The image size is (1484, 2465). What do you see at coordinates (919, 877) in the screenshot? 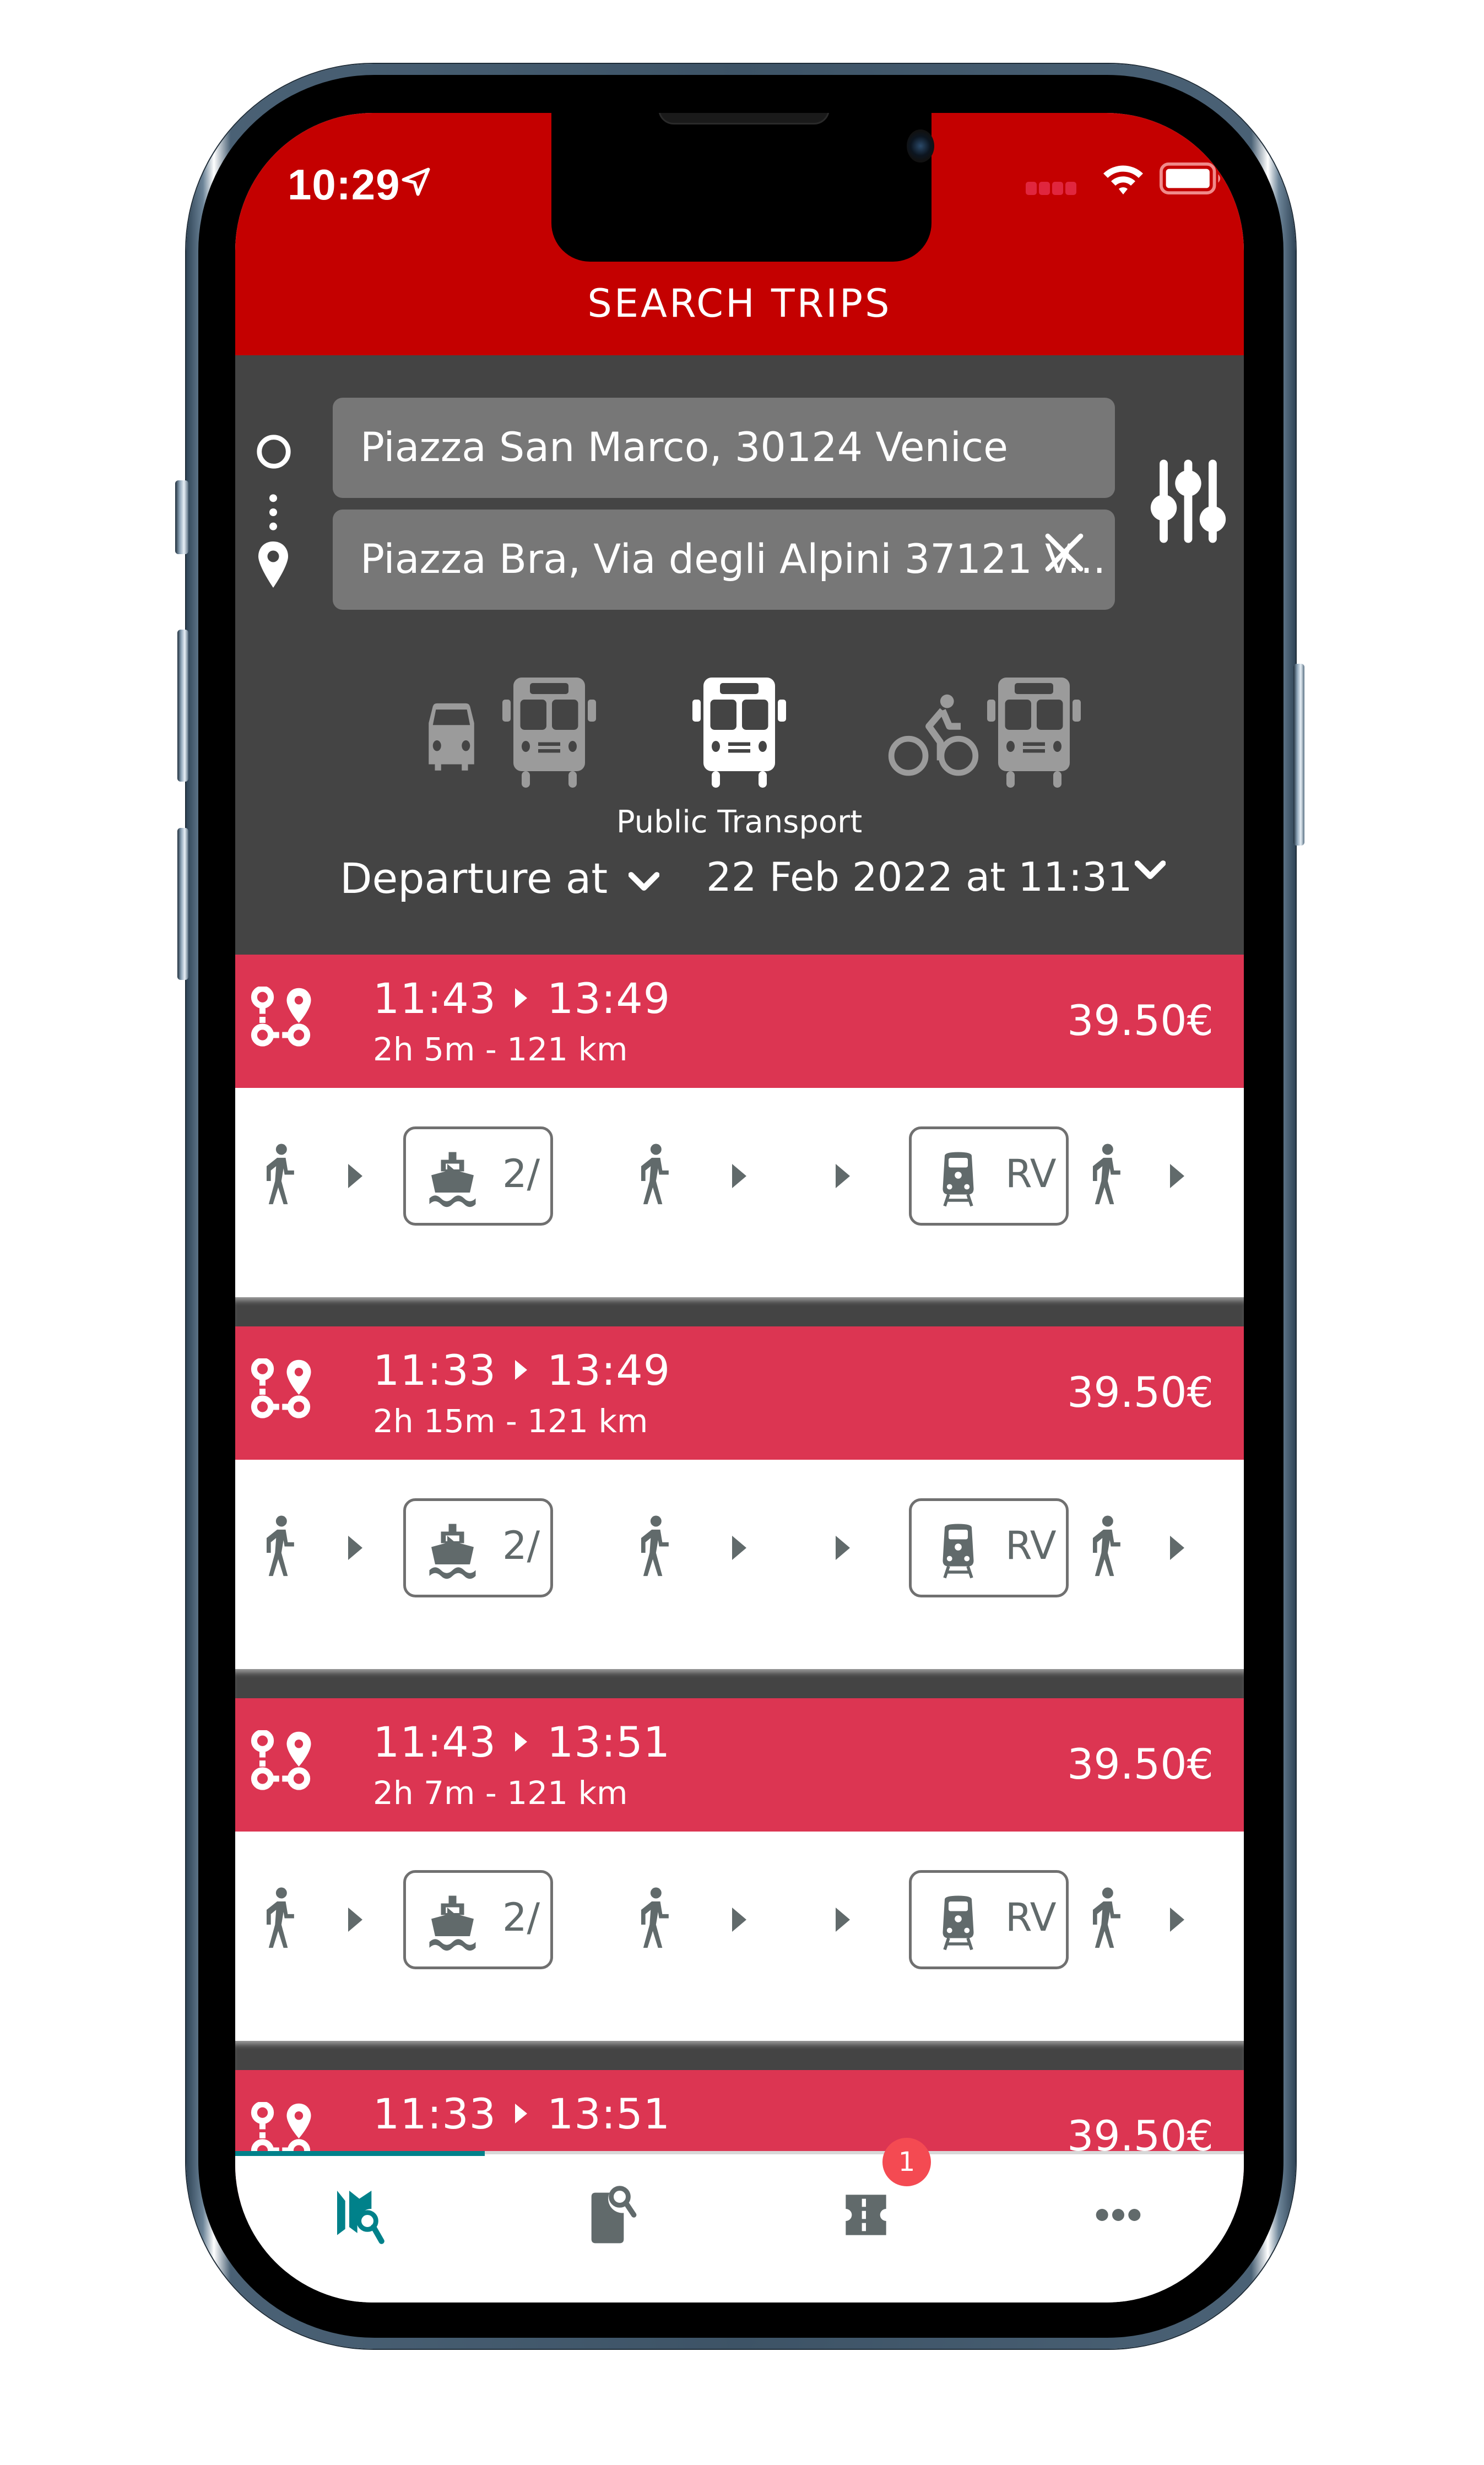
I see `datetime-label: 22 Feb 2022 at 11:31` at bounding box center [919, 877].